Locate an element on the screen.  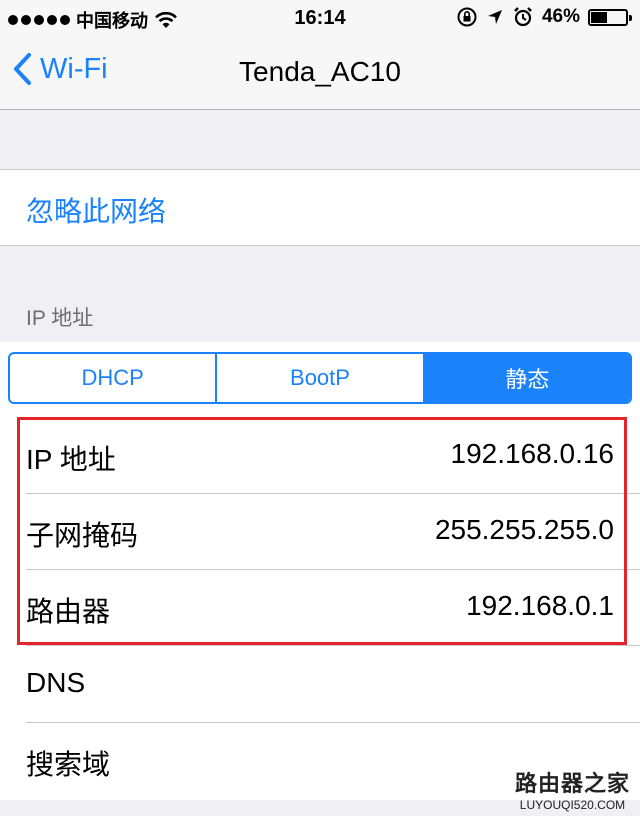
row-label: 子网掩码 is located at coordinates (82, 535).